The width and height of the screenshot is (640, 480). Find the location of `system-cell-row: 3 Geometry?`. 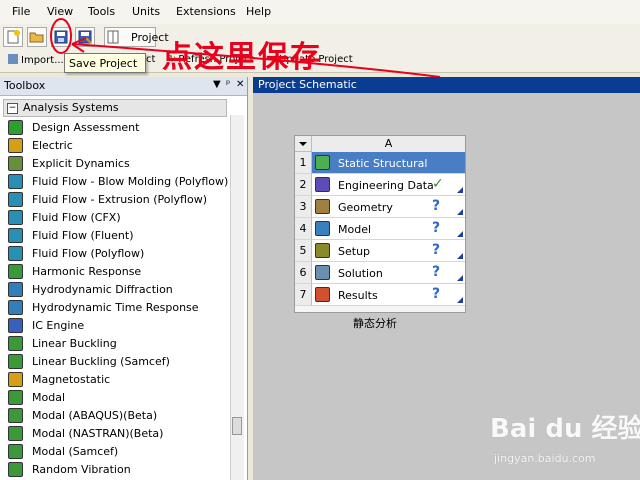

system-cell-row: 3 Geometry? is located at coordinates (380, 207).